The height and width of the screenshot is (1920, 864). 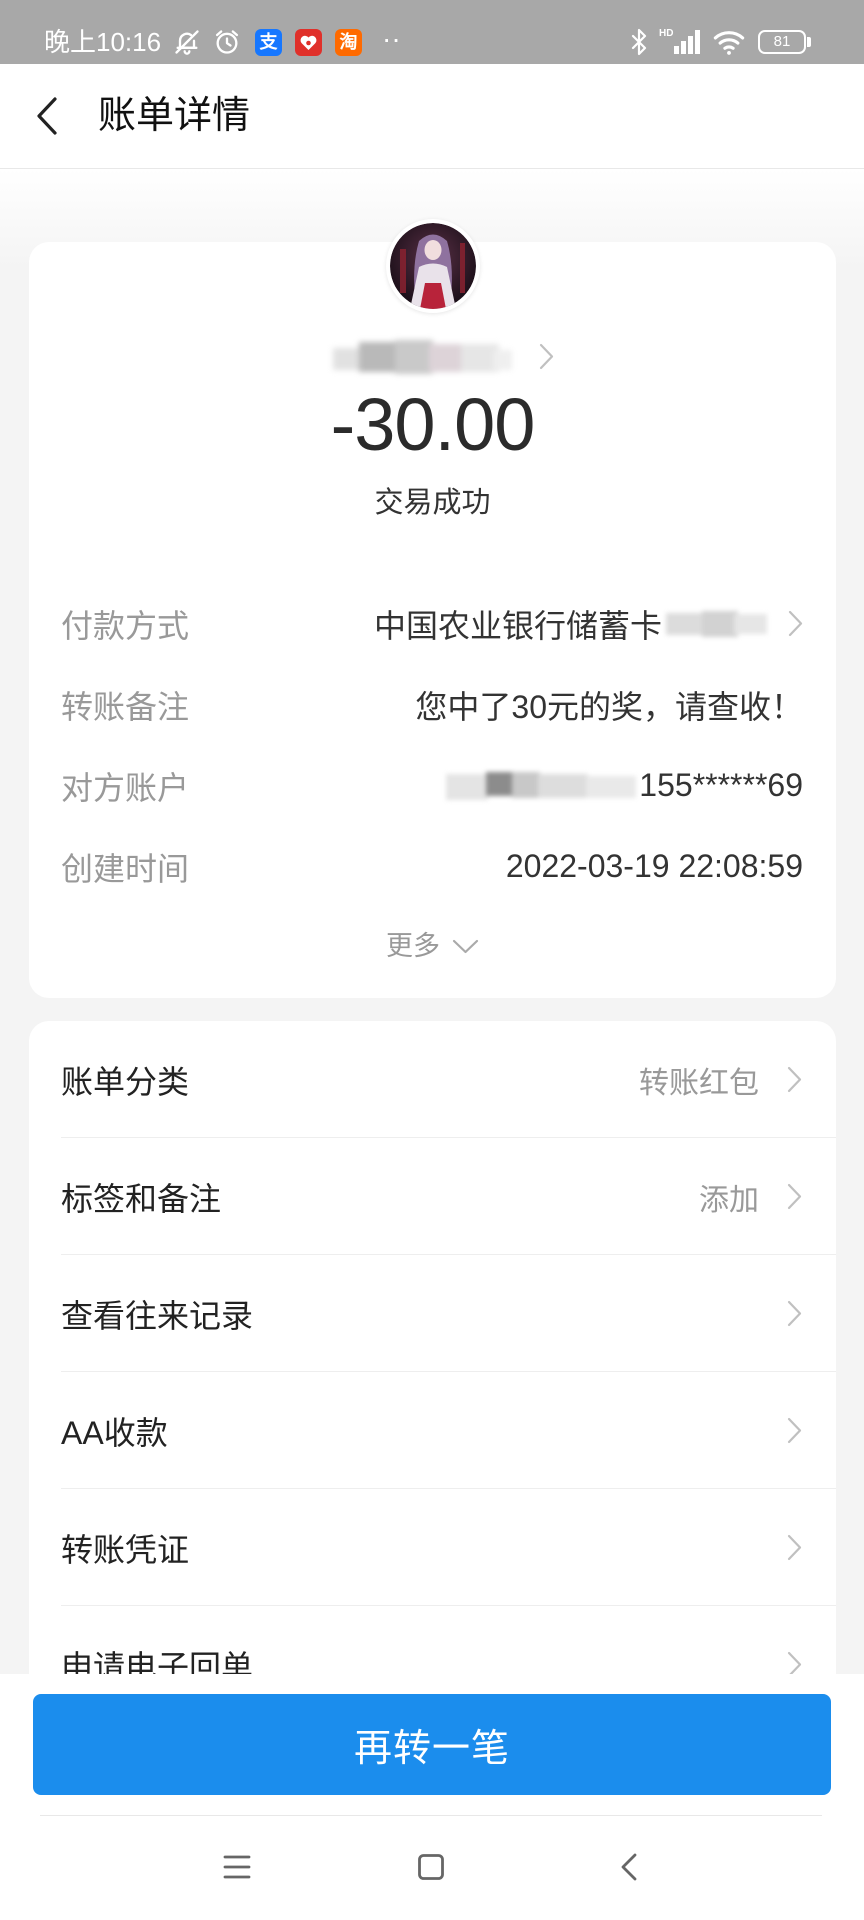 I want to click on taobao-app-icon: 淘, so click(x=348, y=42).